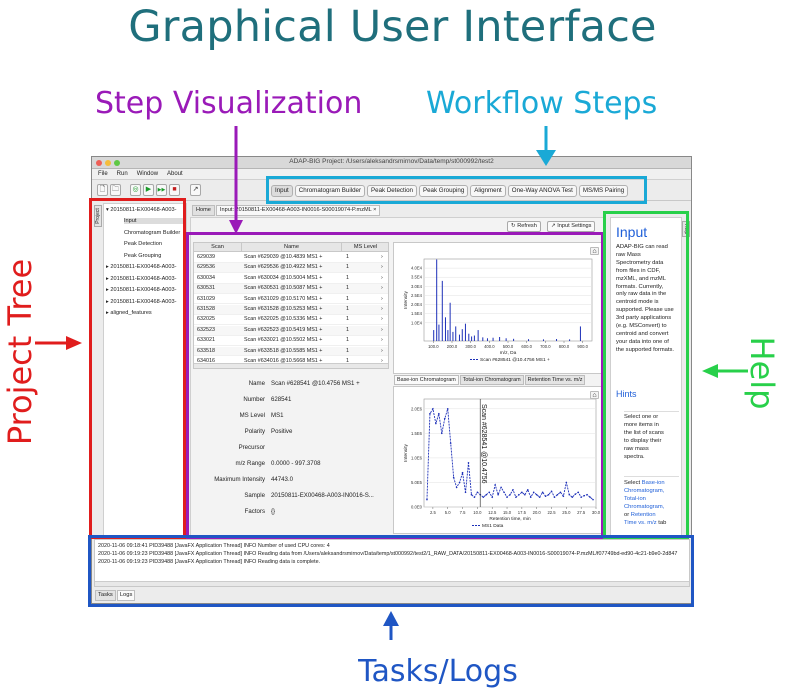  What do you see at coordinates (633, 483) in the screenshot?
I see `hint-prefix: Select` at bounding box center [633, 483].